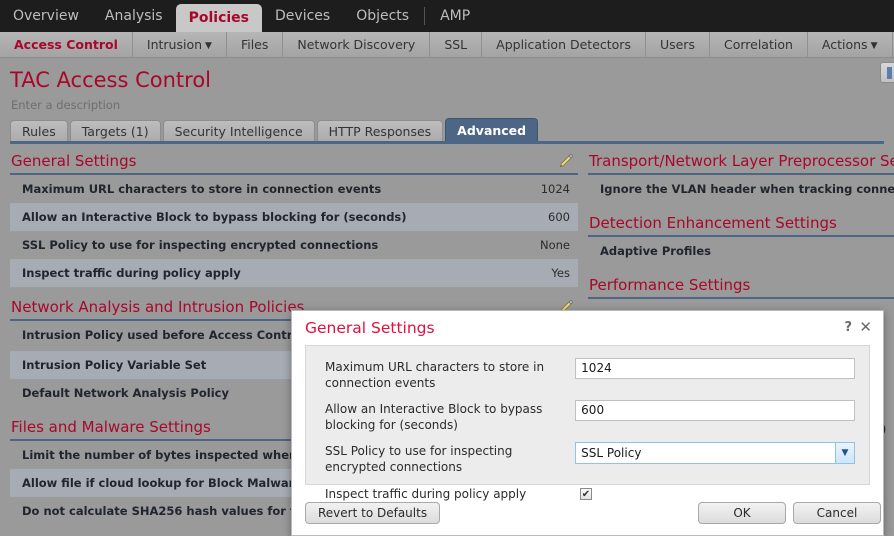  I want to click on row-label: Intrusion Policy Variable Set, so click(114, 364).